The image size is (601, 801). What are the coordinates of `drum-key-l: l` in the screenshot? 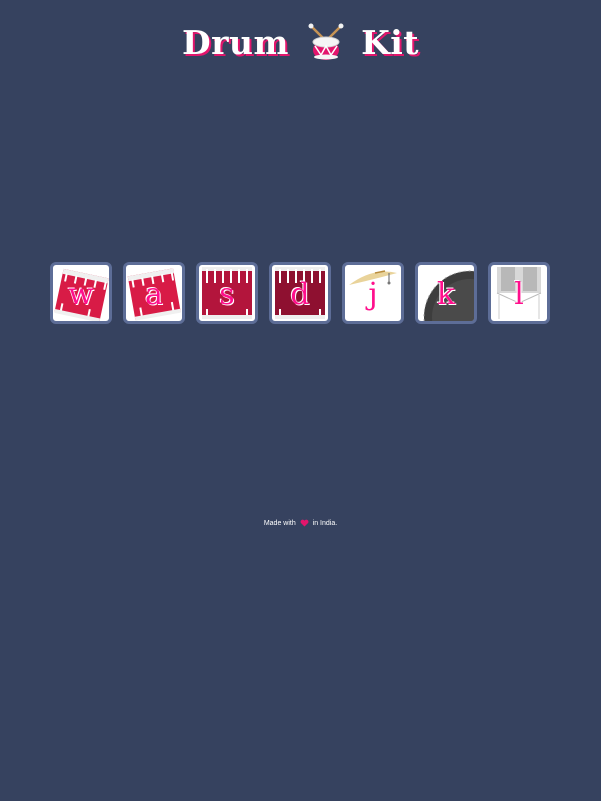 It's located at (519, 293).